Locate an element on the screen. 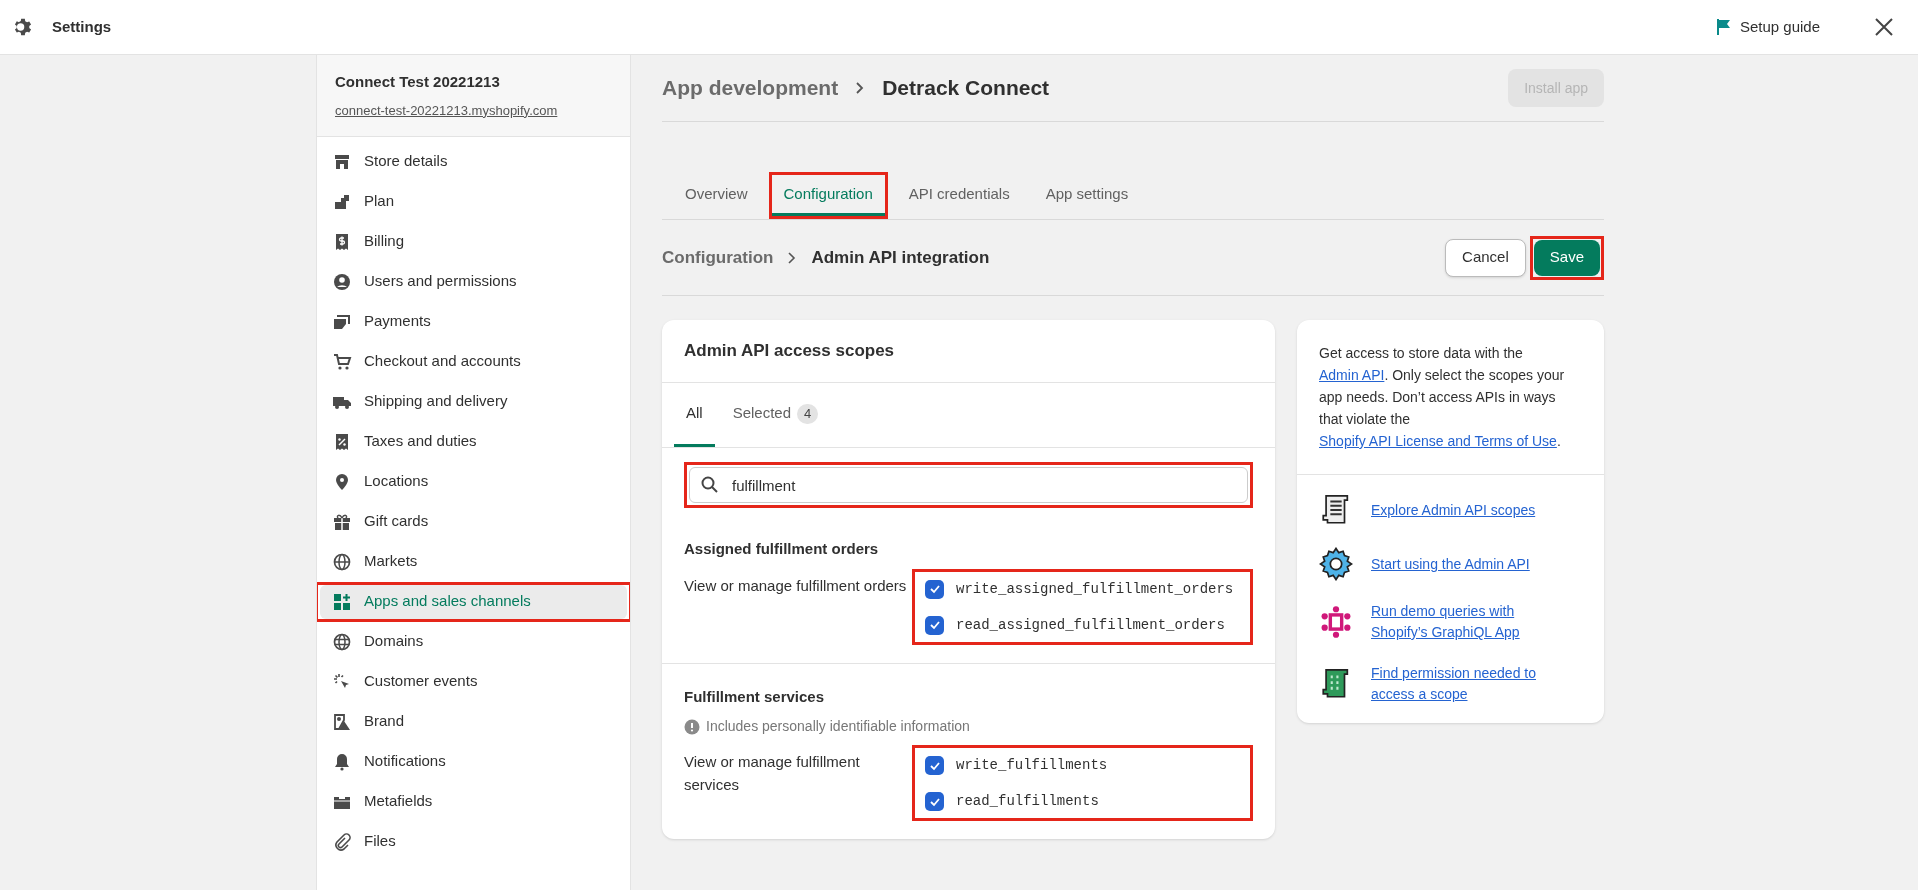 The image size is (1918, 890). search-field: fulfillment is located at coordinates (968, 485).